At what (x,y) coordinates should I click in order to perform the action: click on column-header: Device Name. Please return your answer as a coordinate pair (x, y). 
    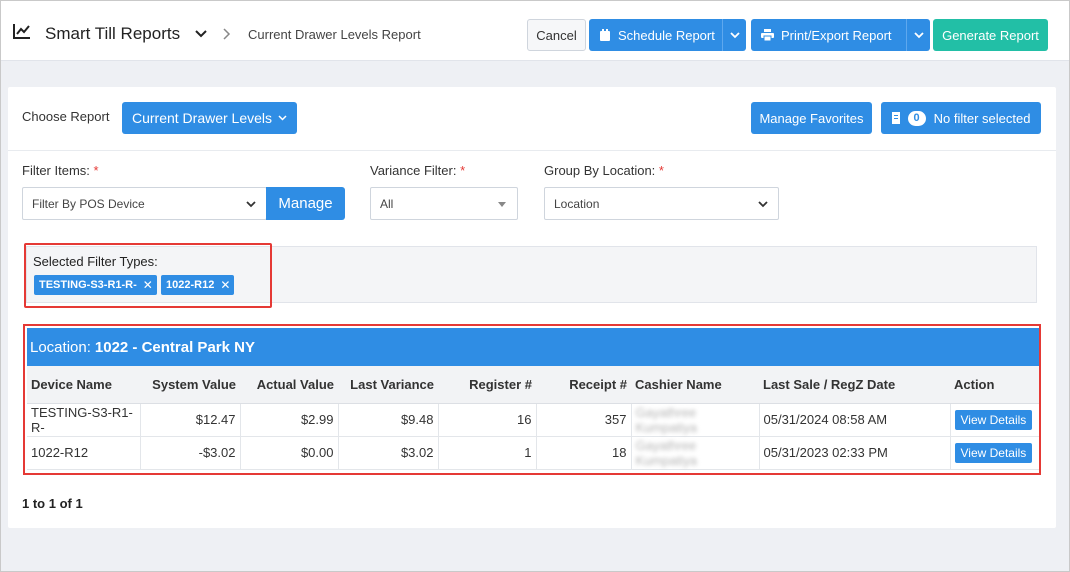
    Looking at the image, I should click on (83, 385).